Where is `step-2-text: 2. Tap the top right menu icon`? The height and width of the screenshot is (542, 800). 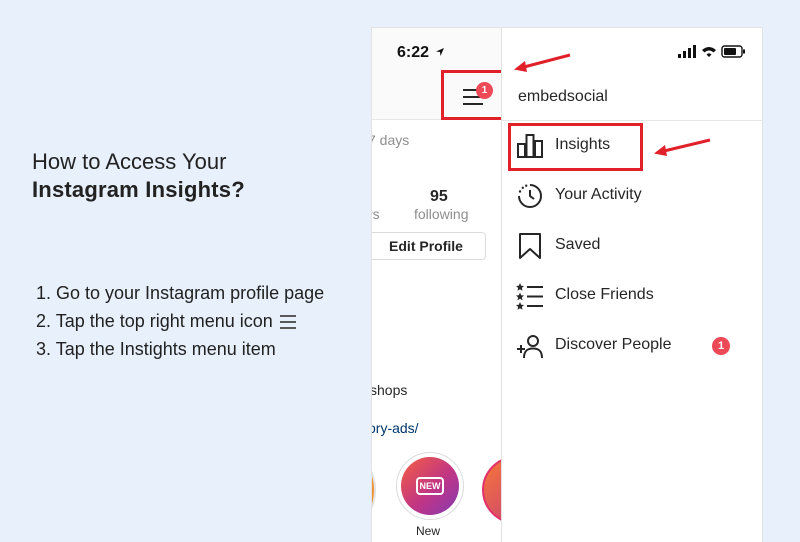 step-2-text: 2. Tap the top right menu icon is located at coordinates (154, 321).